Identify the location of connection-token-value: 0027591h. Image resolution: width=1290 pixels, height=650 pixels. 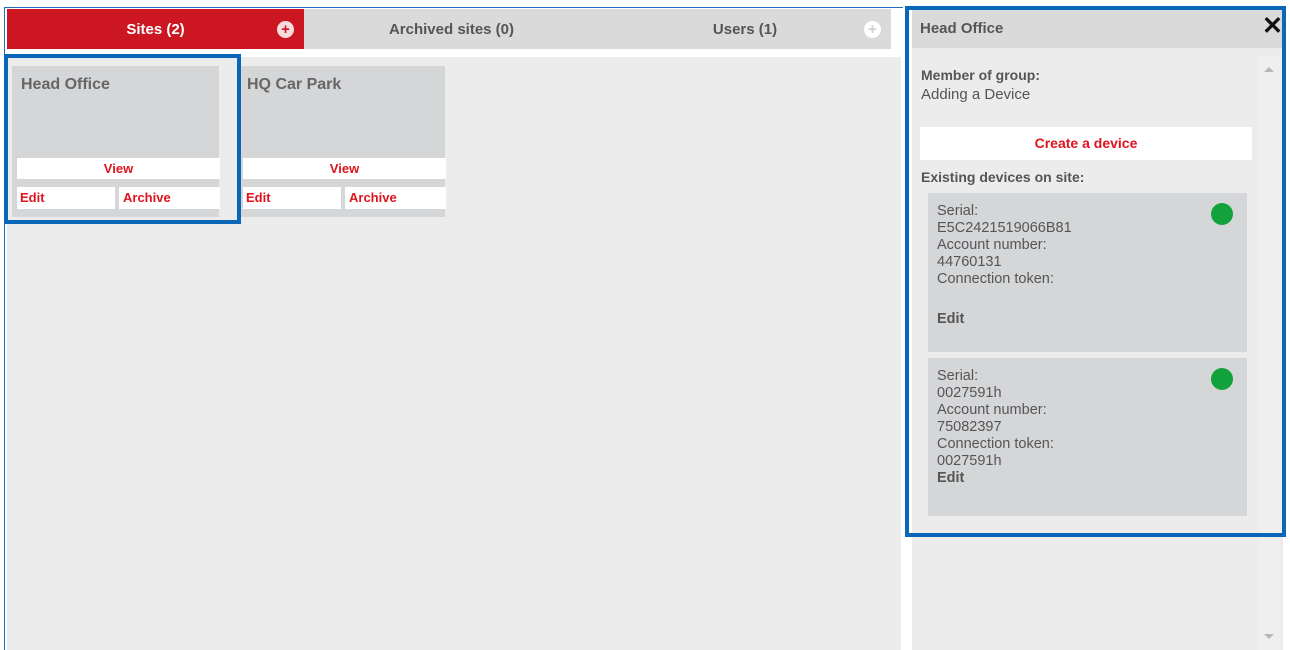
(969, 461).